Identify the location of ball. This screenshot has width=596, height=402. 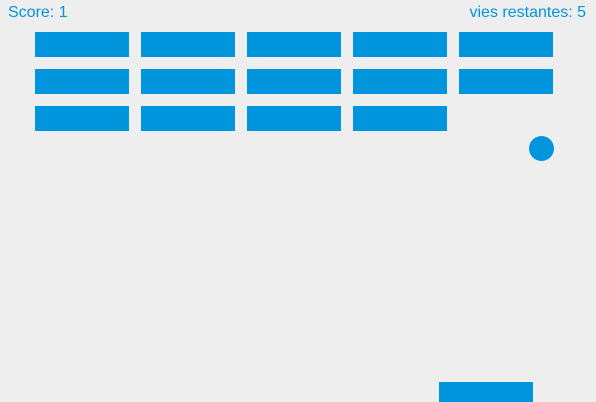
(541, 148).